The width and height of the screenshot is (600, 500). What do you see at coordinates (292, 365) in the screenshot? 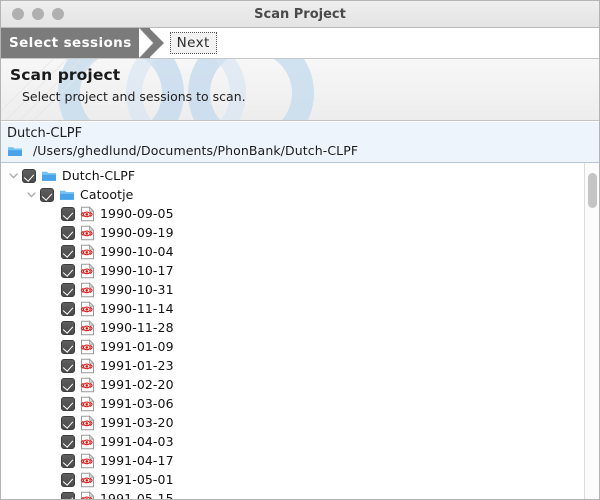
I see `tree-row: 1991-01-23` at bounding box center [292, 365].